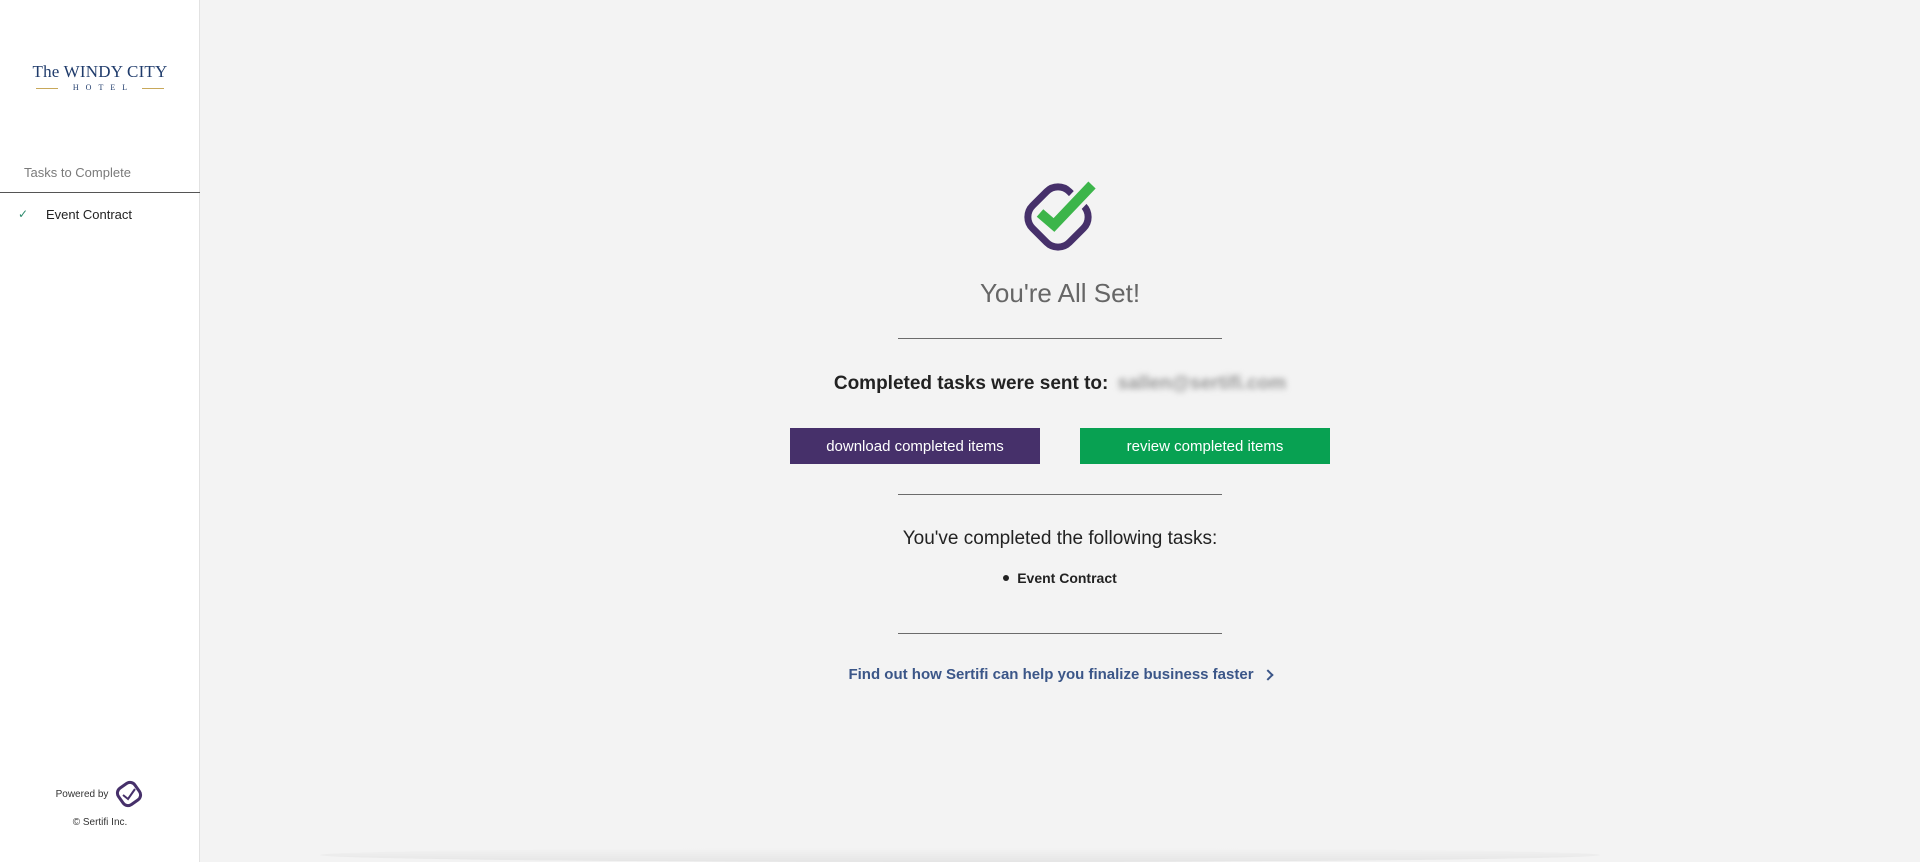 The image size is (1920, 862). I want to click on powered-by: Powered by, so click(100, 794).